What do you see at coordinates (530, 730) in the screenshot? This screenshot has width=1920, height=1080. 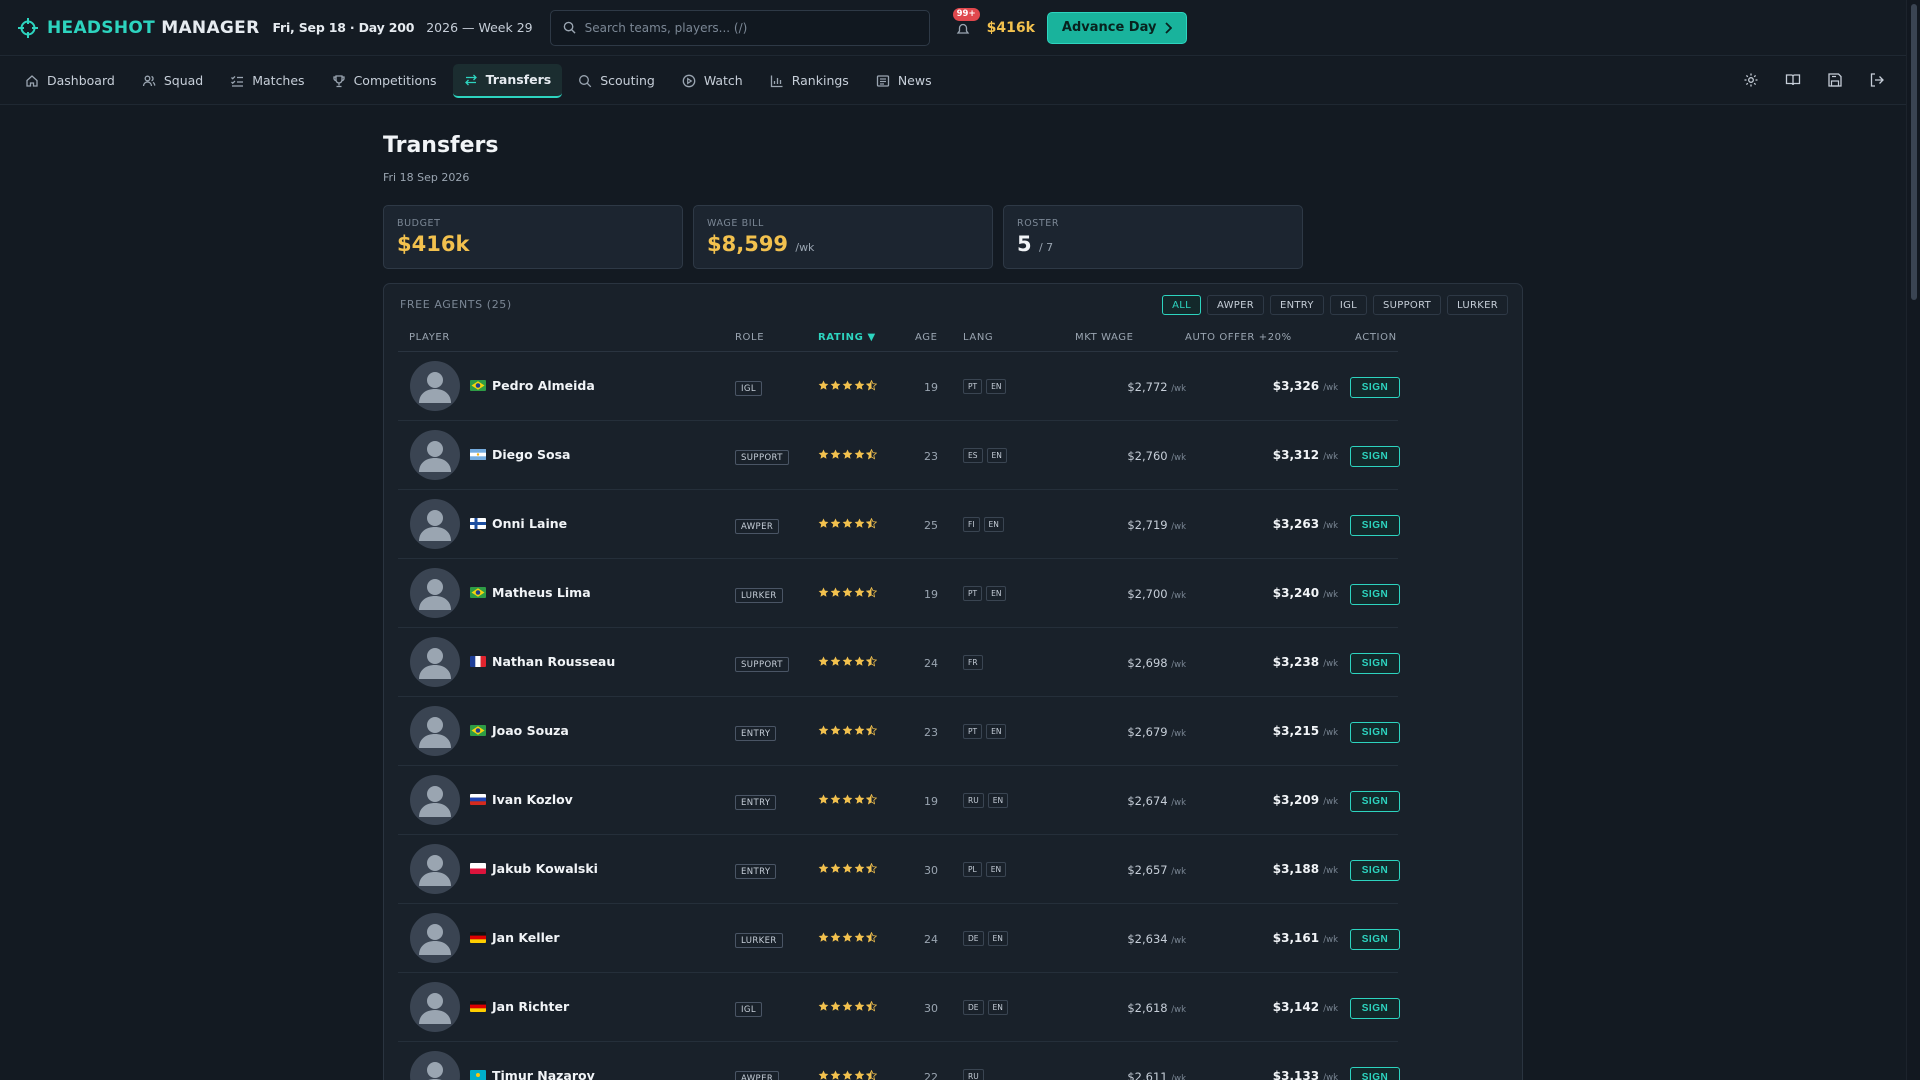 I see `player-name: Joao Souza` at bounding box center [530, 730].